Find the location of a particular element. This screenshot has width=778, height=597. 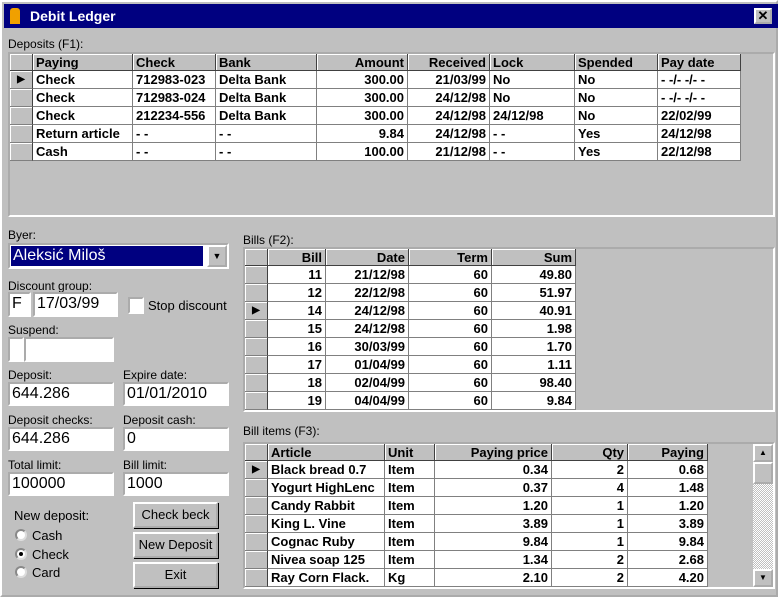

table-cell: 51.97 is located at coordinates (534, 293).